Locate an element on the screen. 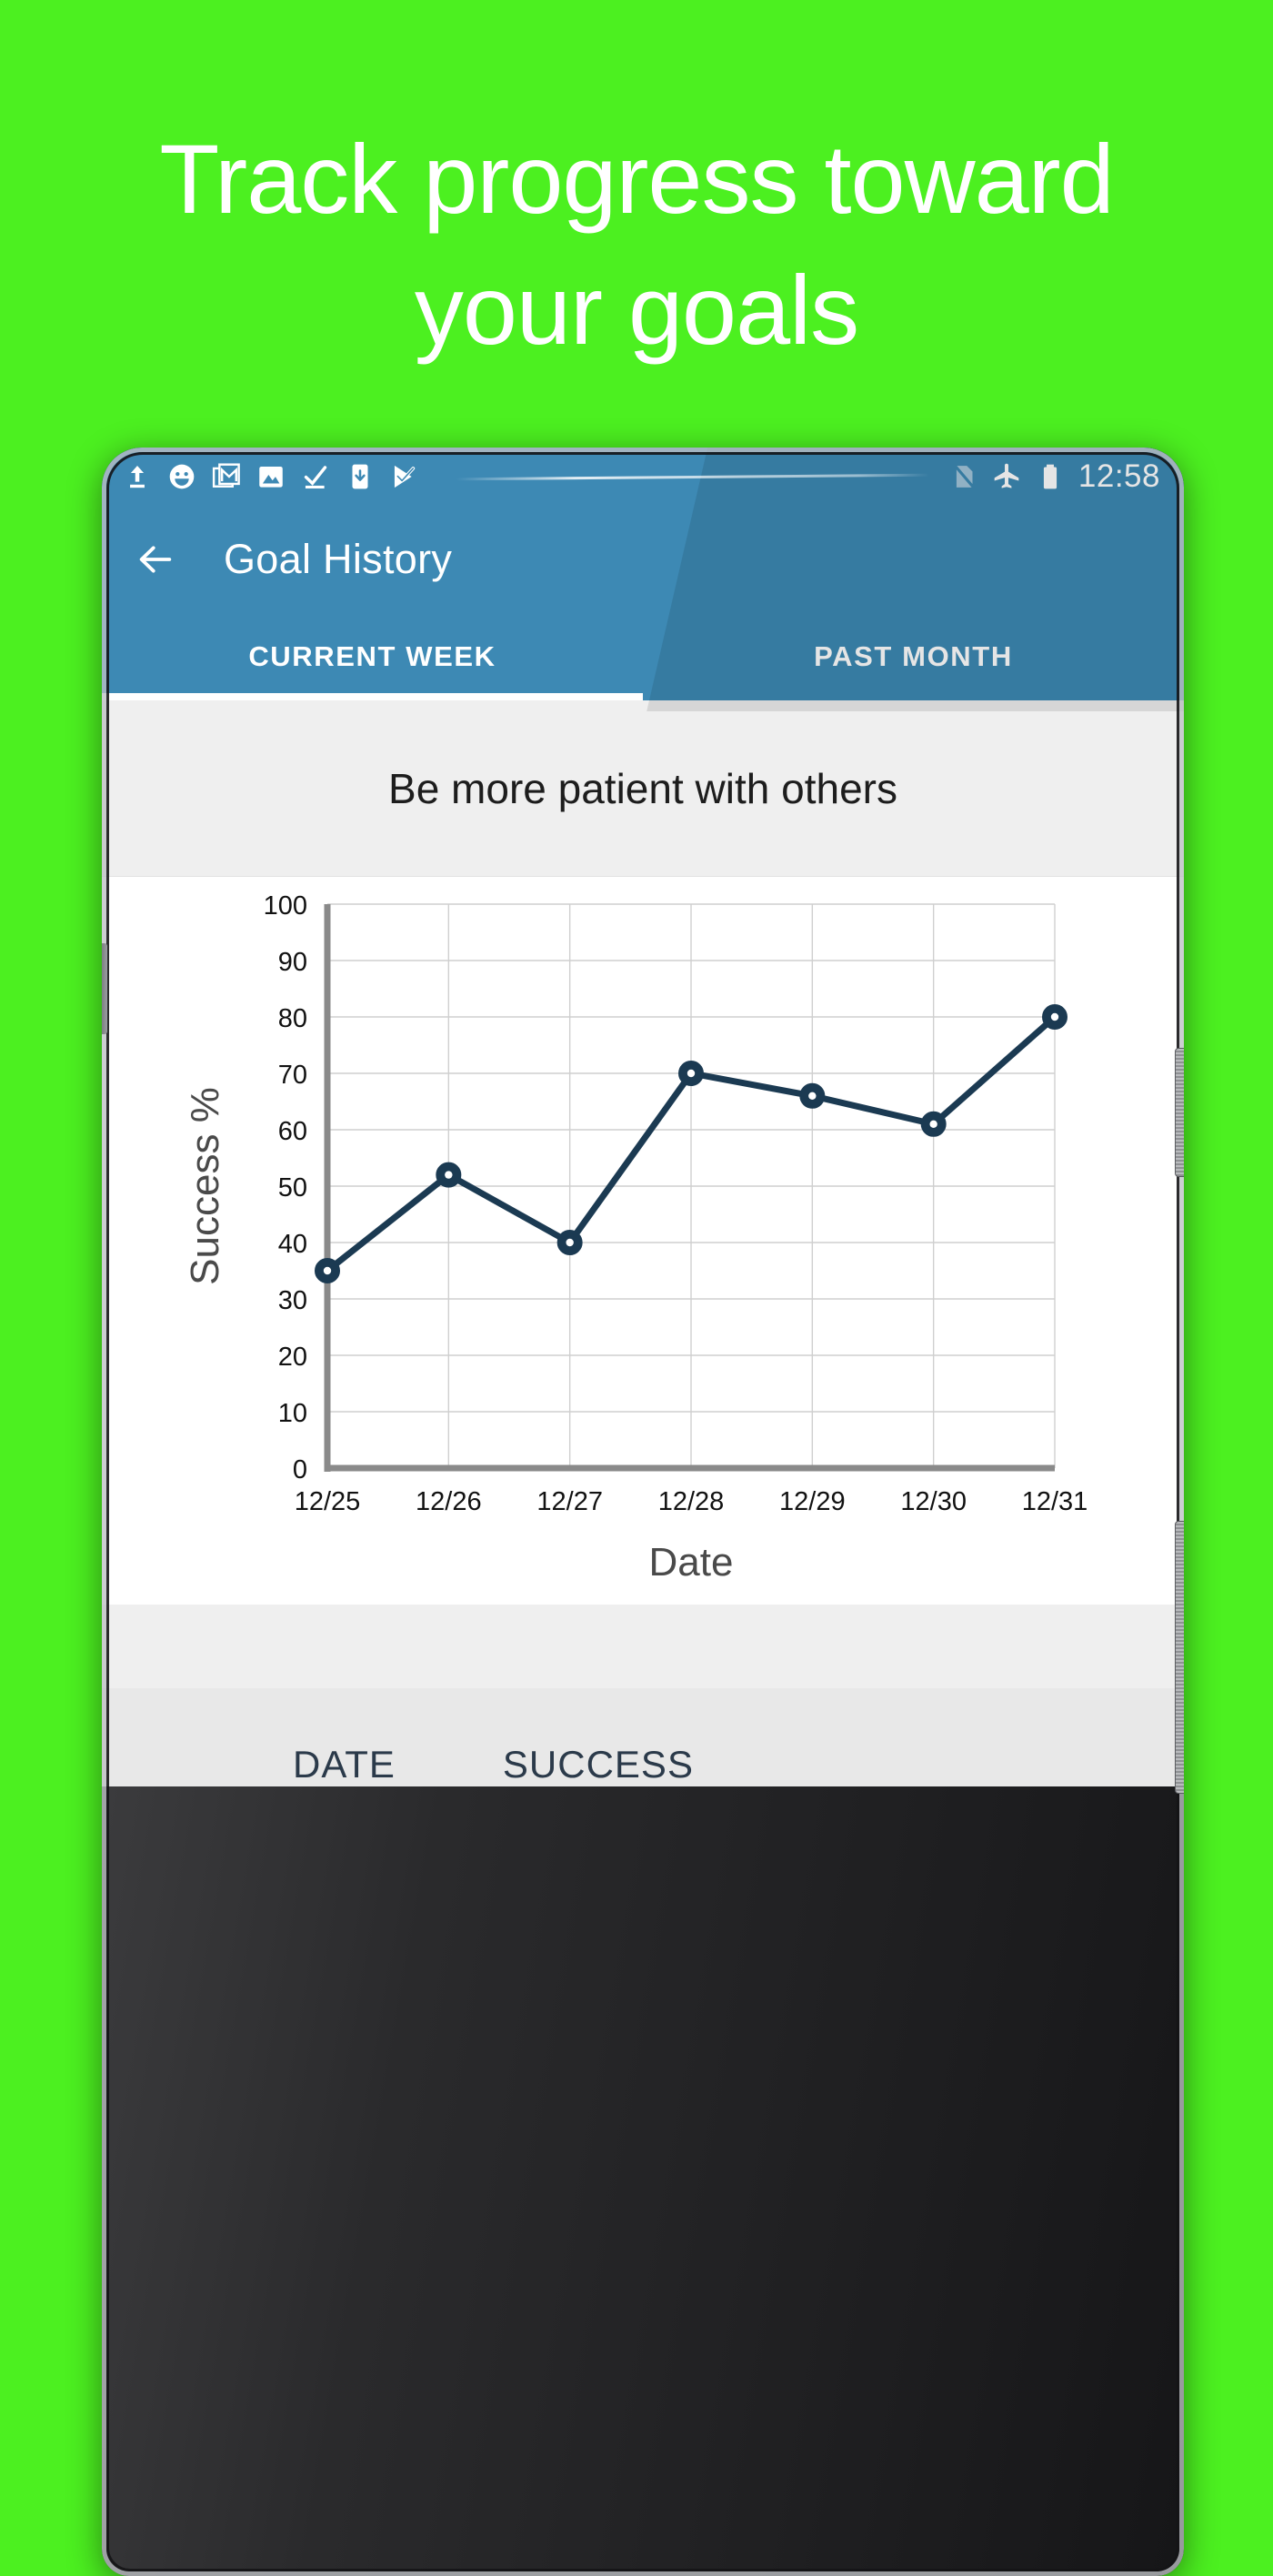  y-axis-tick-label: 80 is located at coordinates (292, 1018).